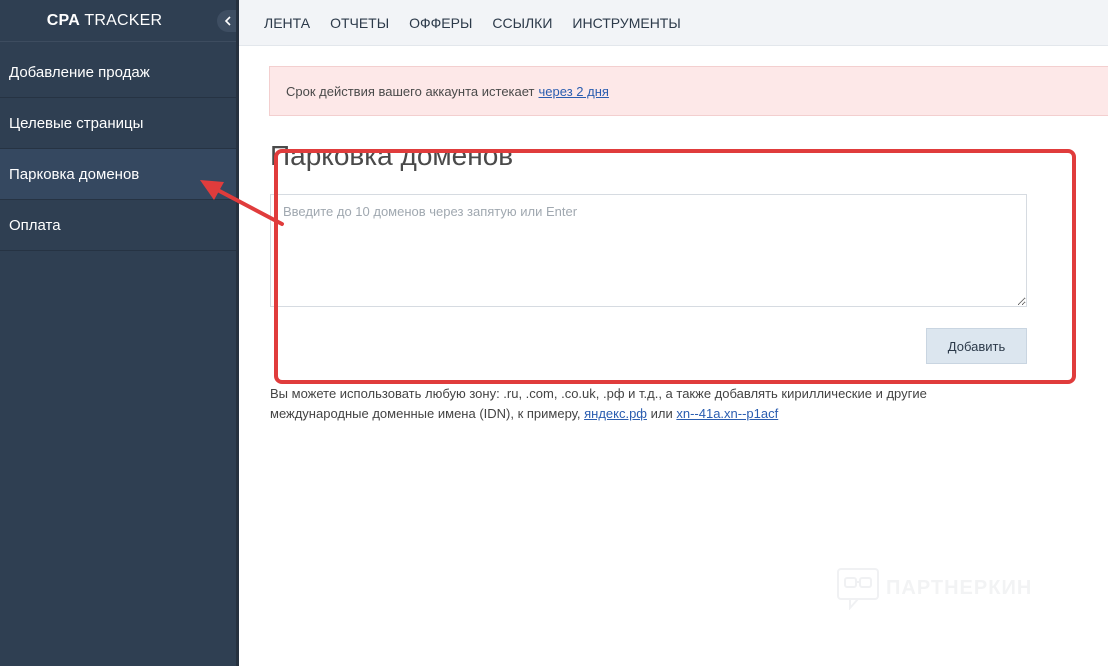 The image size is (1108, 666). I want to click on sidebar-item-landing-pages: Целевые страницы, so click(119, 123).